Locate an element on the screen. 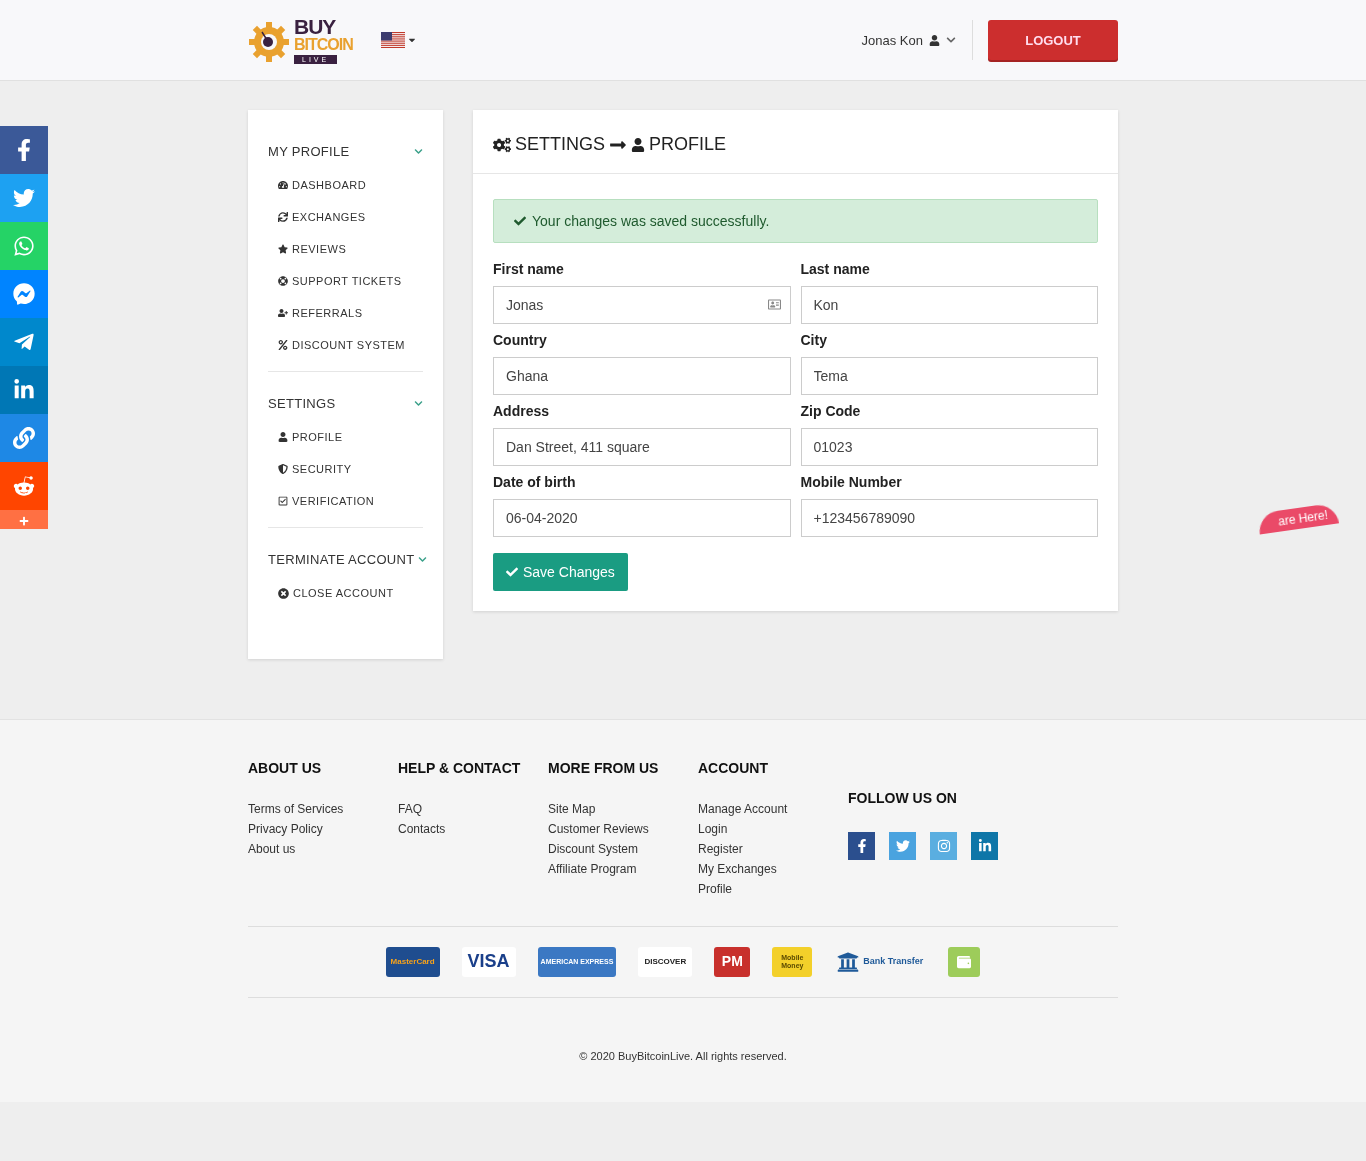 The height and width of the screenshot is (1161, 1366). input-field: Kon is located at coordinates (949, 305).